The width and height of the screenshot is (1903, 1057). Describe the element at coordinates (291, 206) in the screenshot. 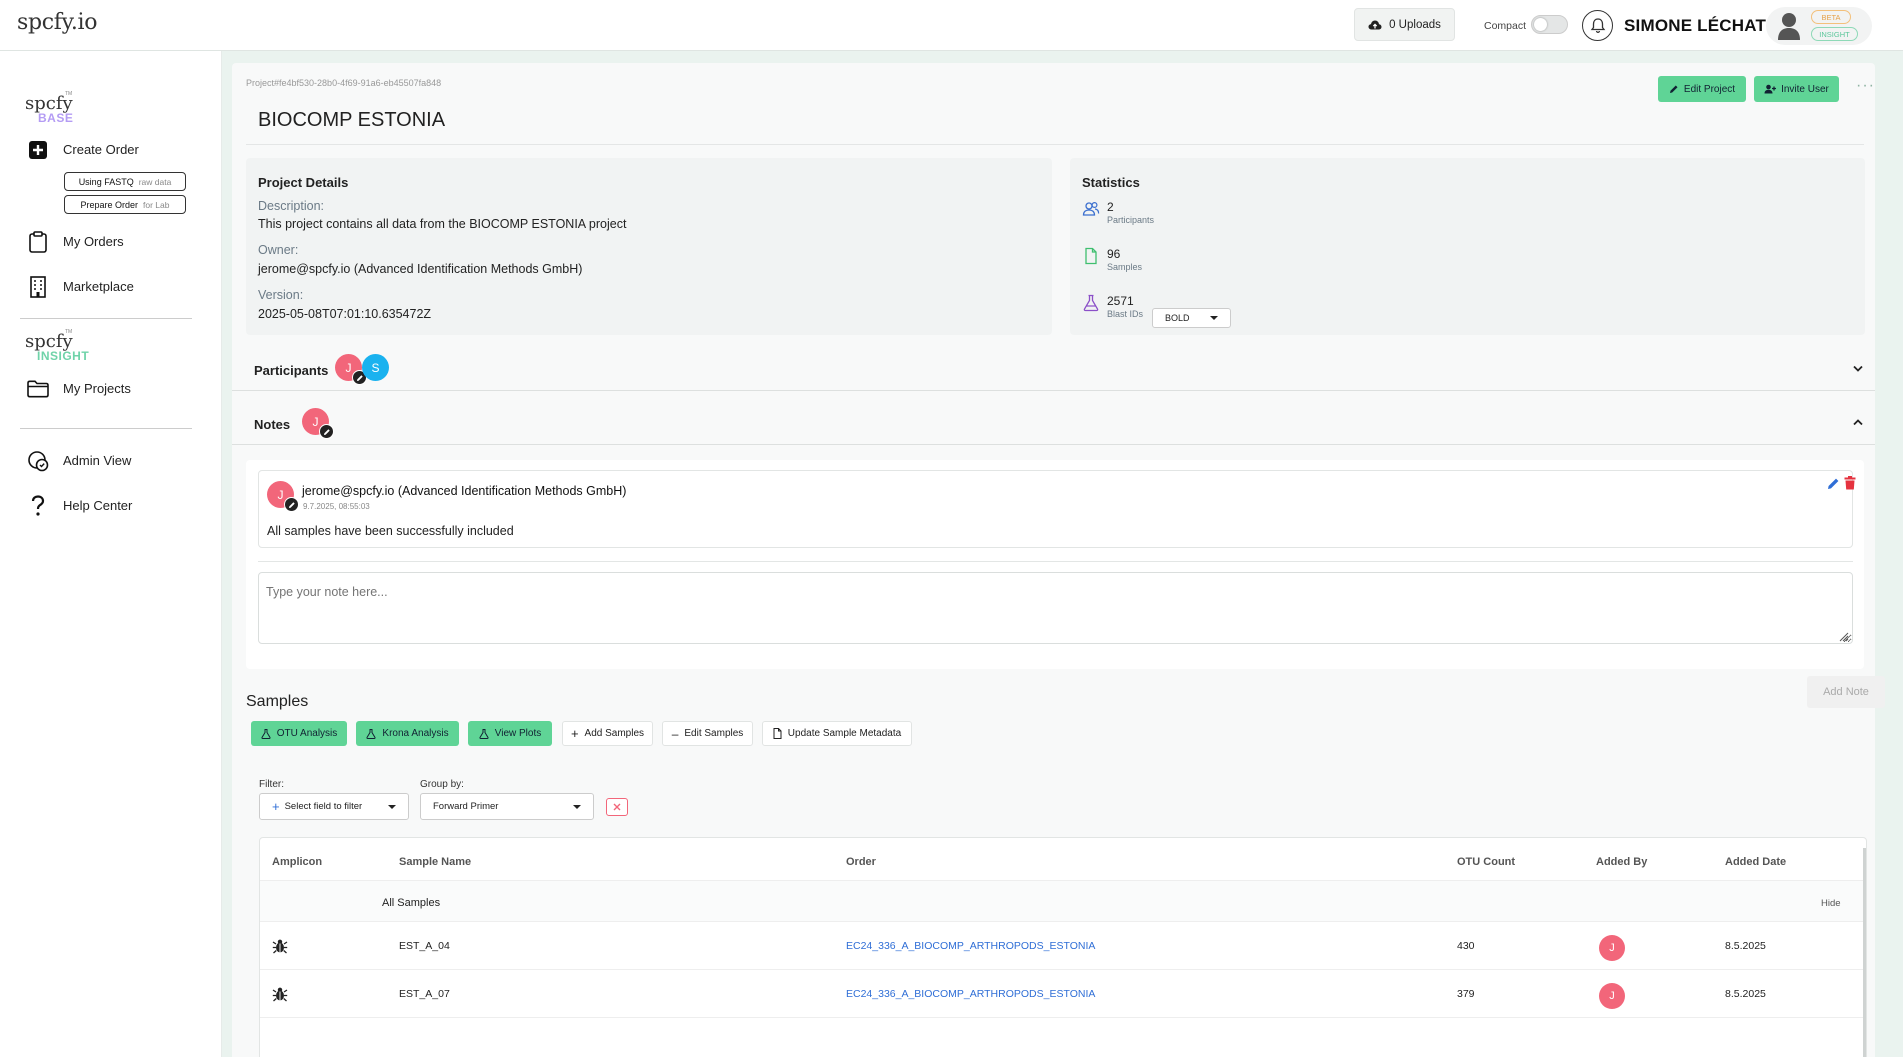

I see `description-label: Description:` at that location.